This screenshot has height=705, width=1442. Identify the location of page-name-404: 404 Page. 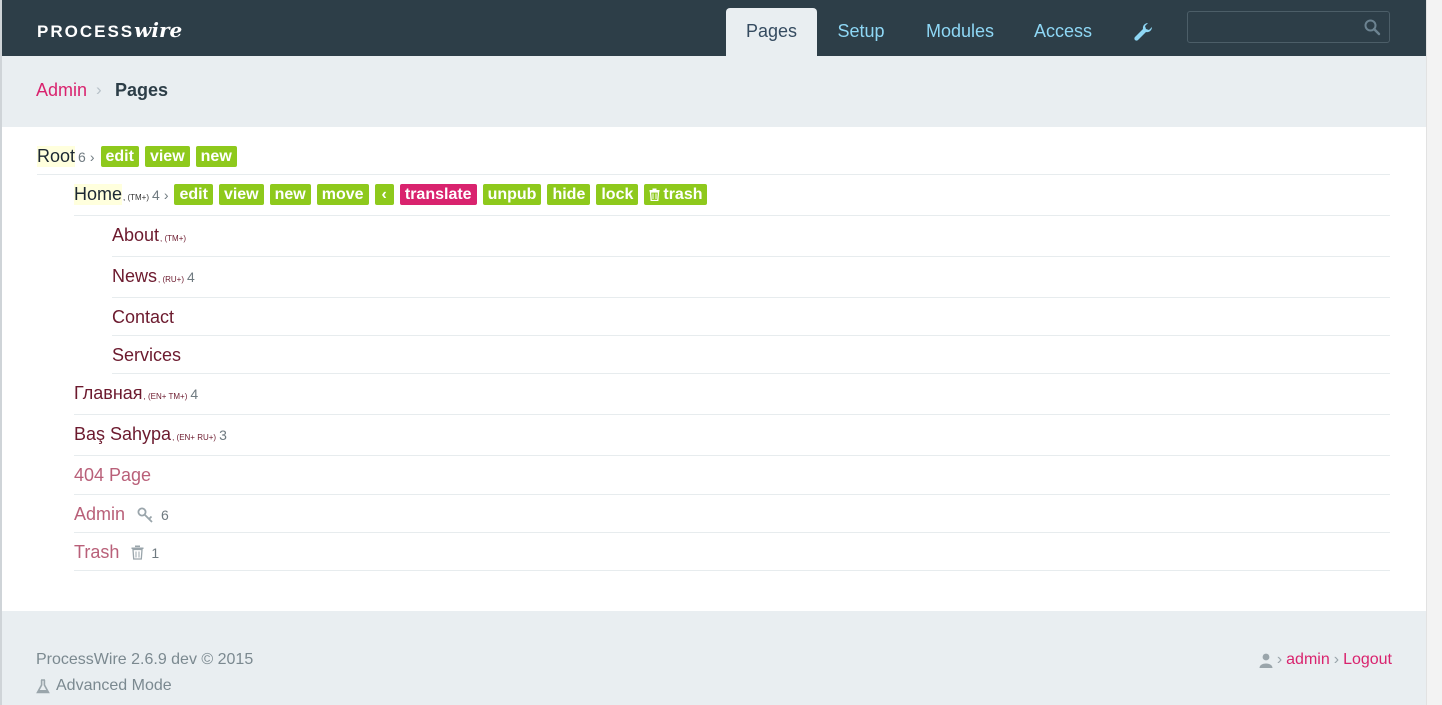
(112, 475).